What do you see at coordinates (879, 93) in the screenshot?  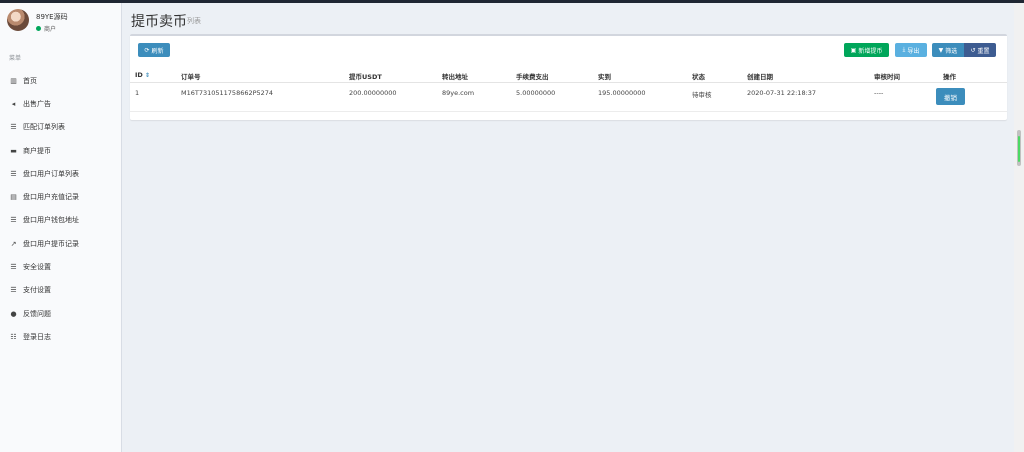 I see `cell-reviewed: ----` at bounding box center [879, 93].